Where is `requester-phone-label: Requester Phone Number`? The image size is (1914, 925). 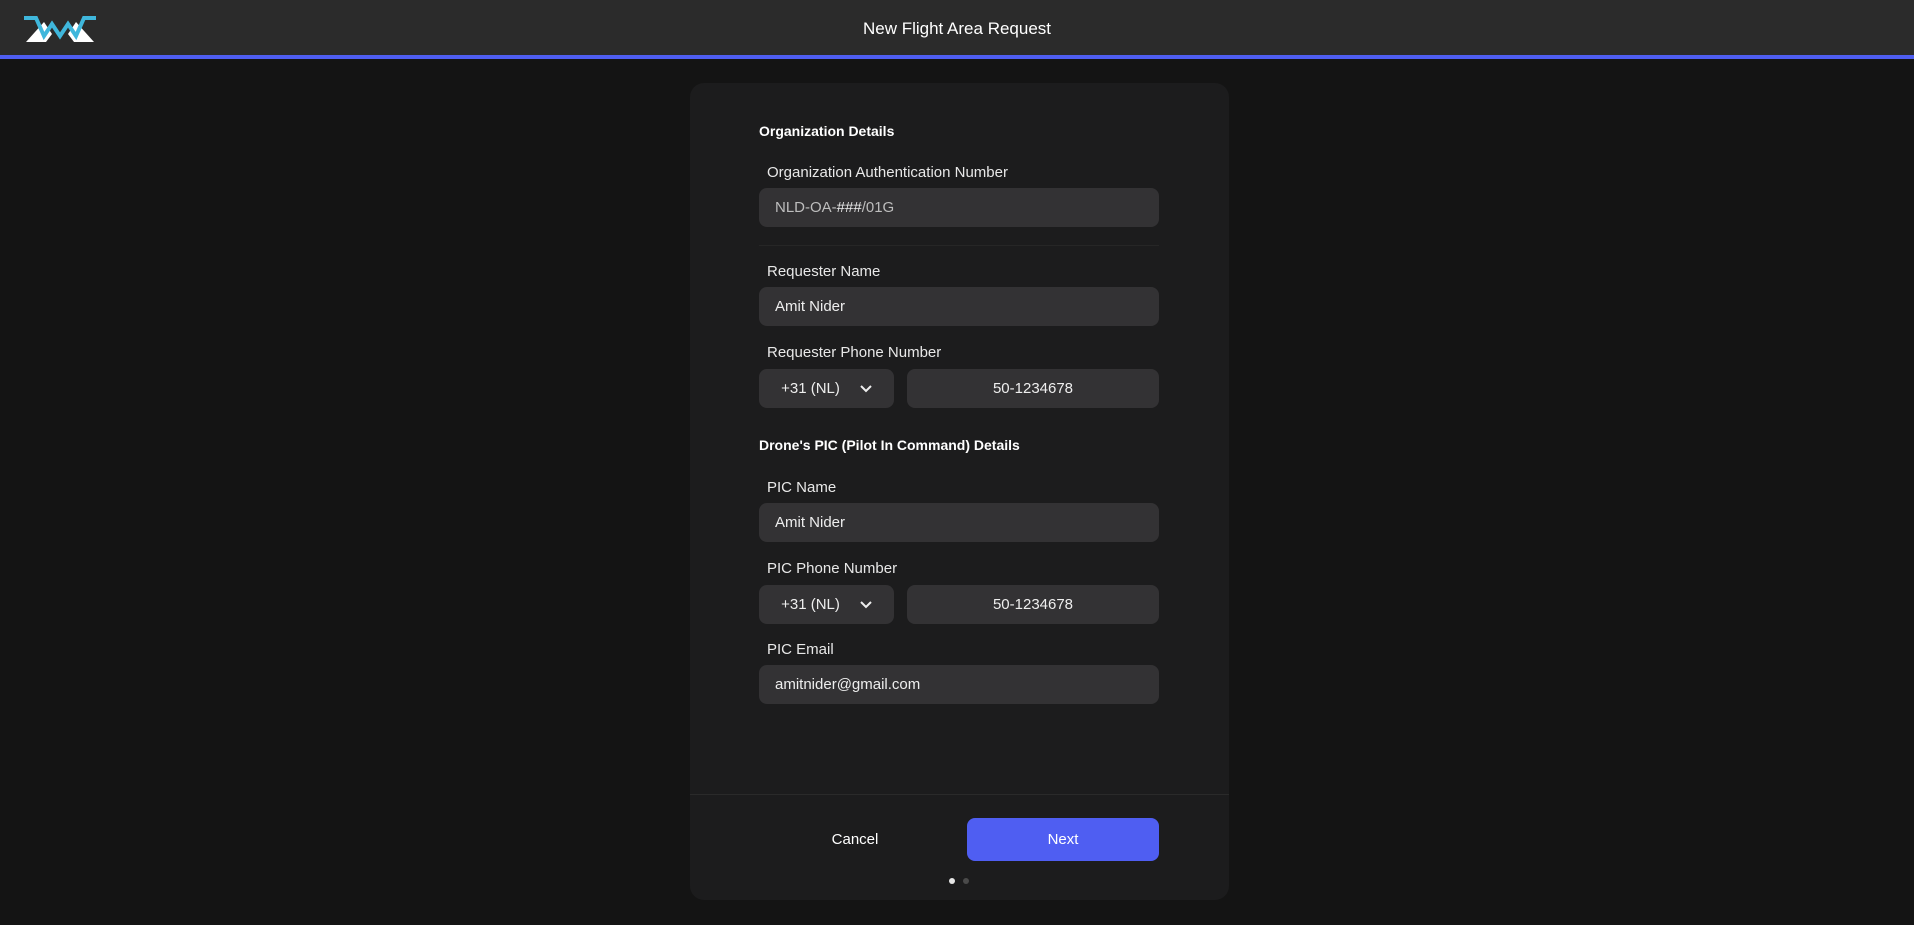
requester-phone-label: Requester Phone Number is located at coordinates (854, 352).